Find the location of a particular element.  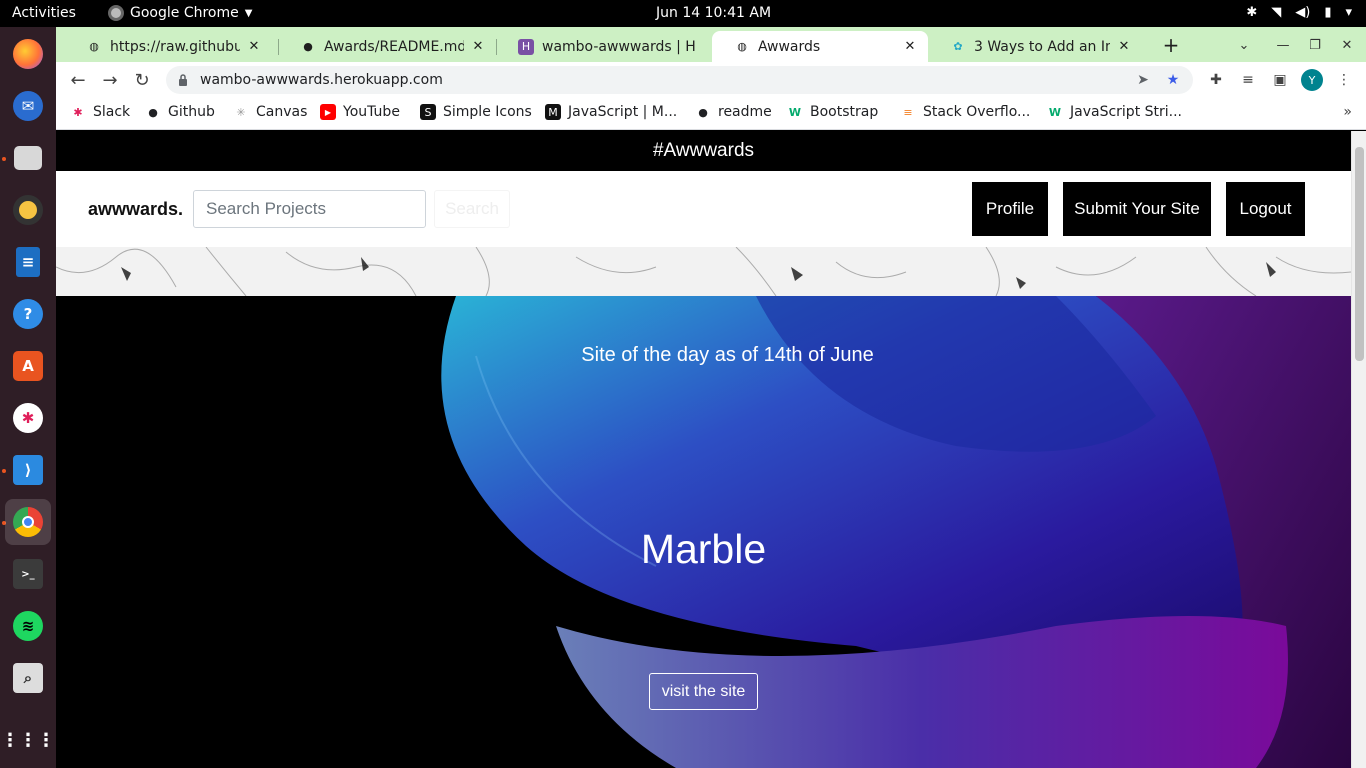

marble-texture-banner is located at coordinates (703, 271).